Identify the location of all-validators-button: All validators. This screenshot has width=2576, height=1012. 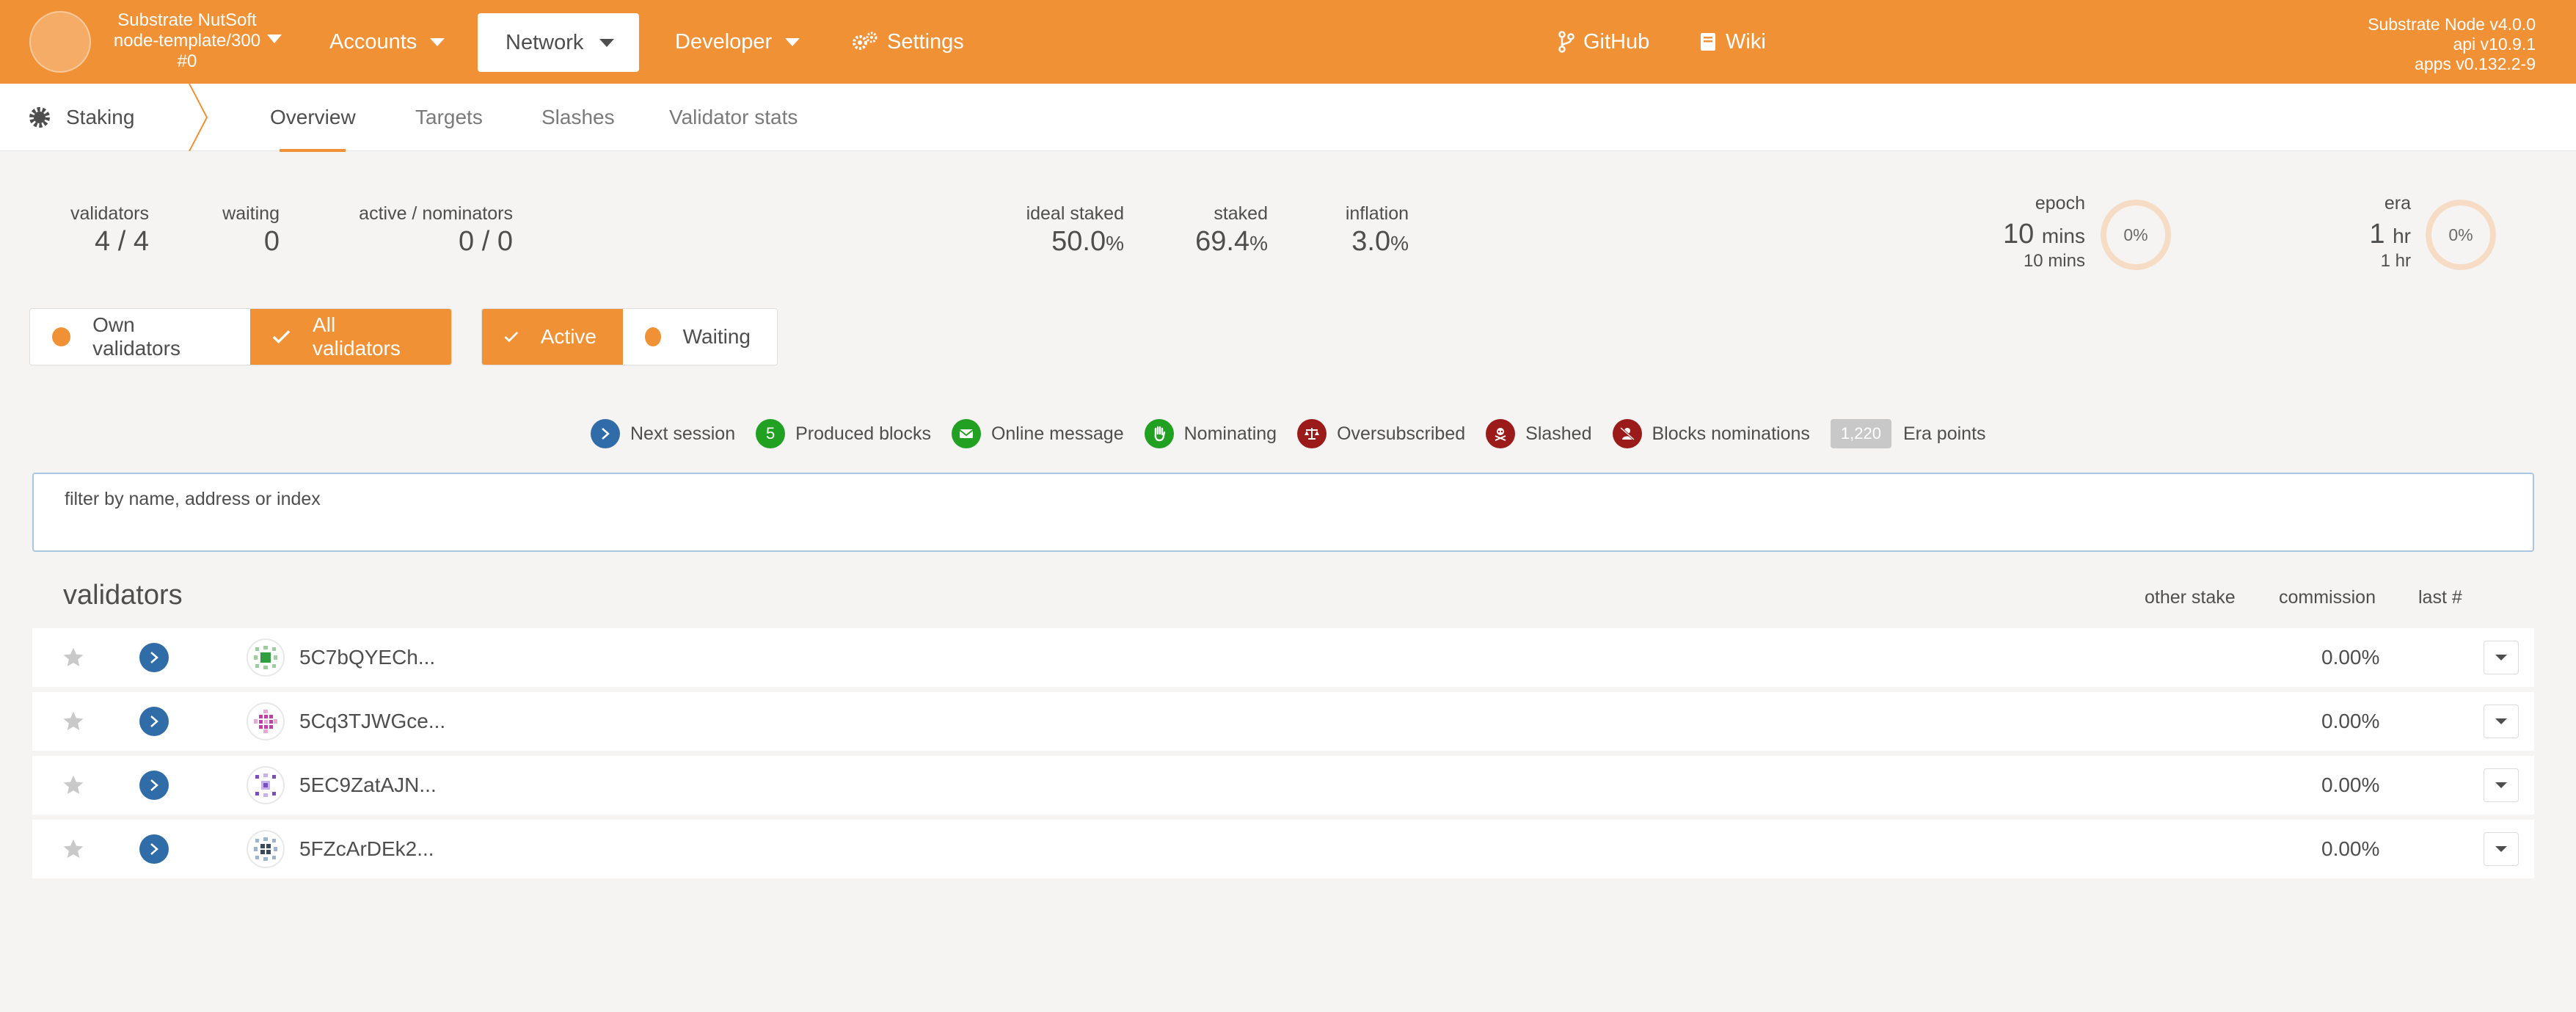
(351, 337).